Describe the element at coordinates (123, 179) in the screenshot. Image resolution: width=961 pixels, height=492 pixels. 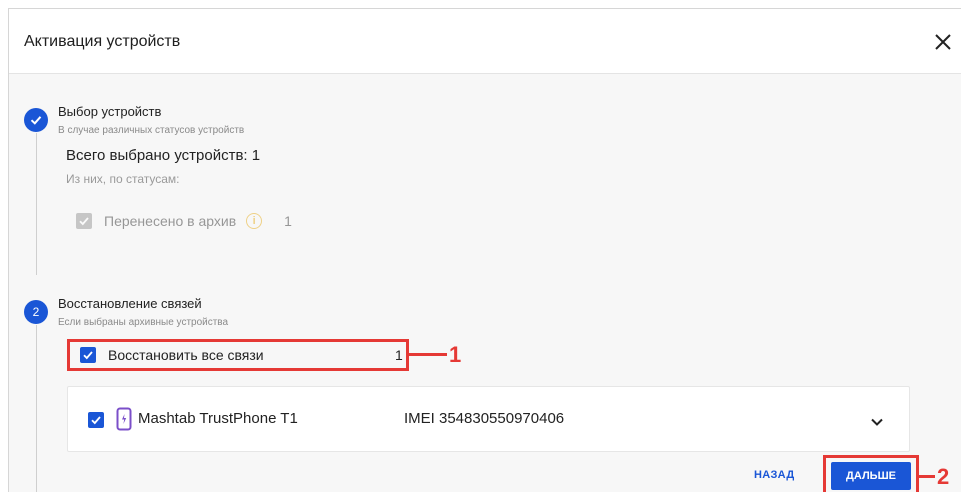
I see `by-status-label: Из них, по статусам:` at that location.